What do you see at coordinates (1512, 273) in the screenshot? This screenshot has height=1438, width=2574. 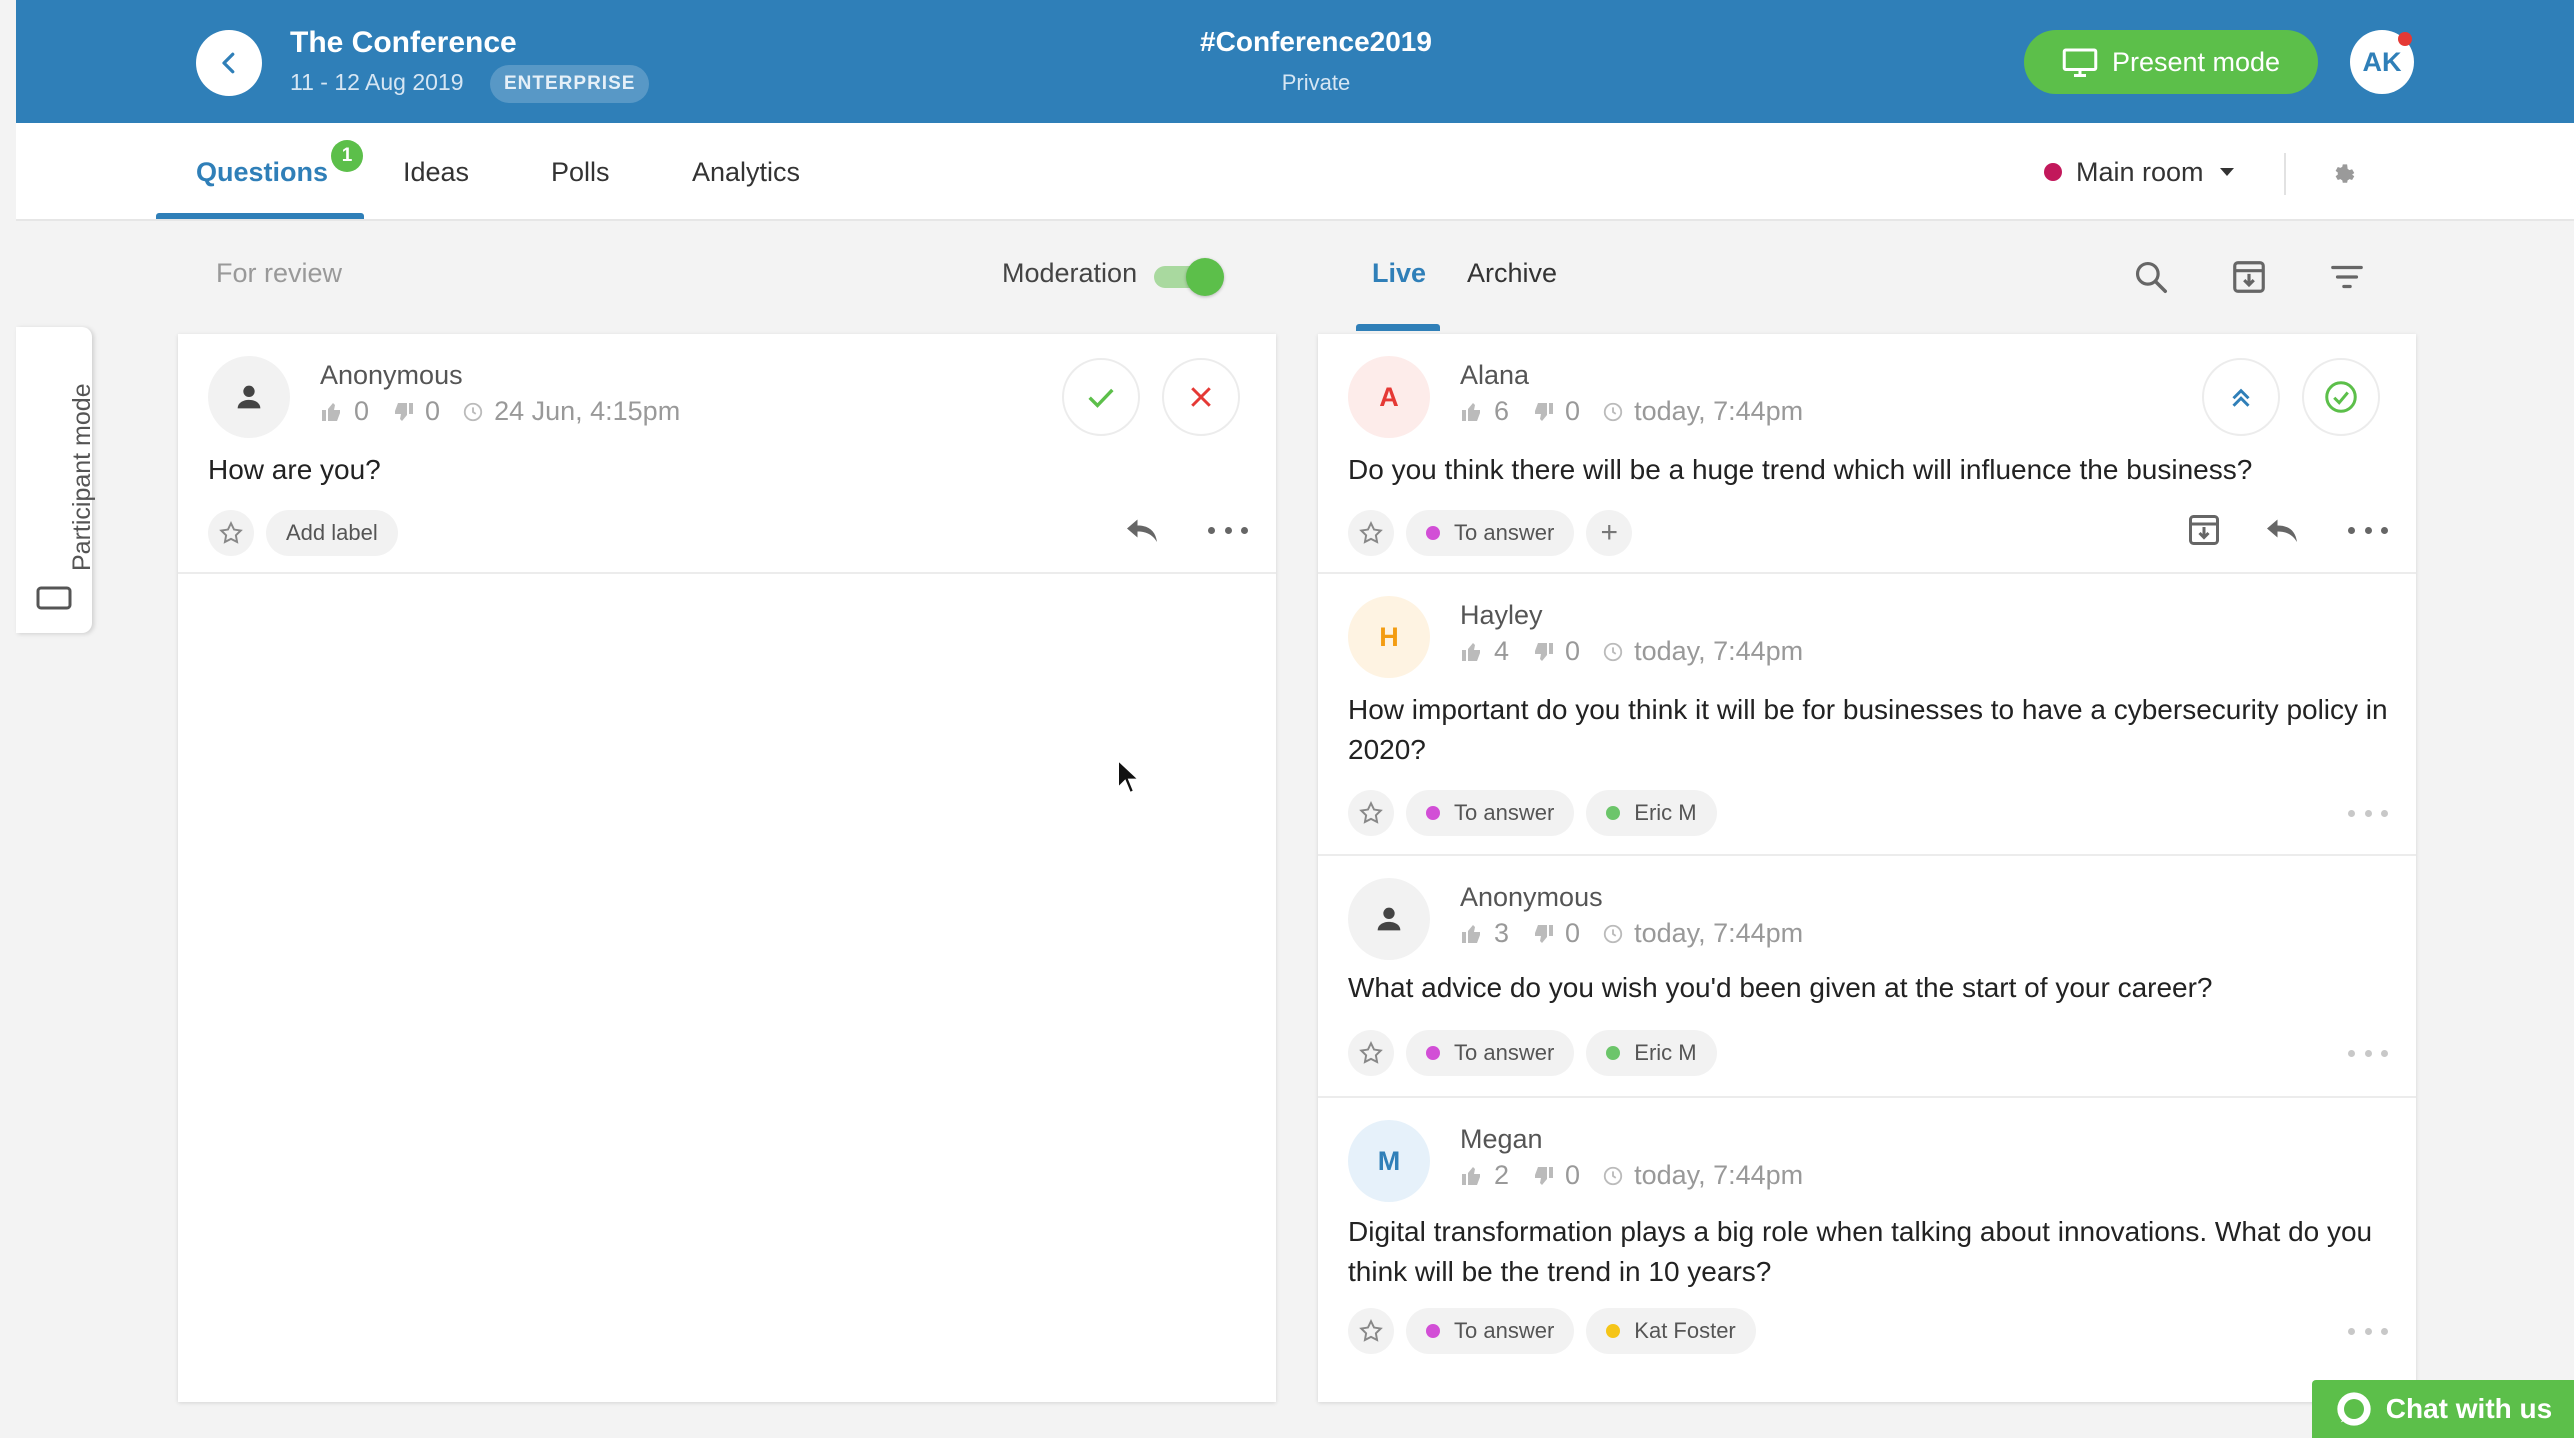 I see `tab-archive: Archive` at bounding box center [1512, 273].